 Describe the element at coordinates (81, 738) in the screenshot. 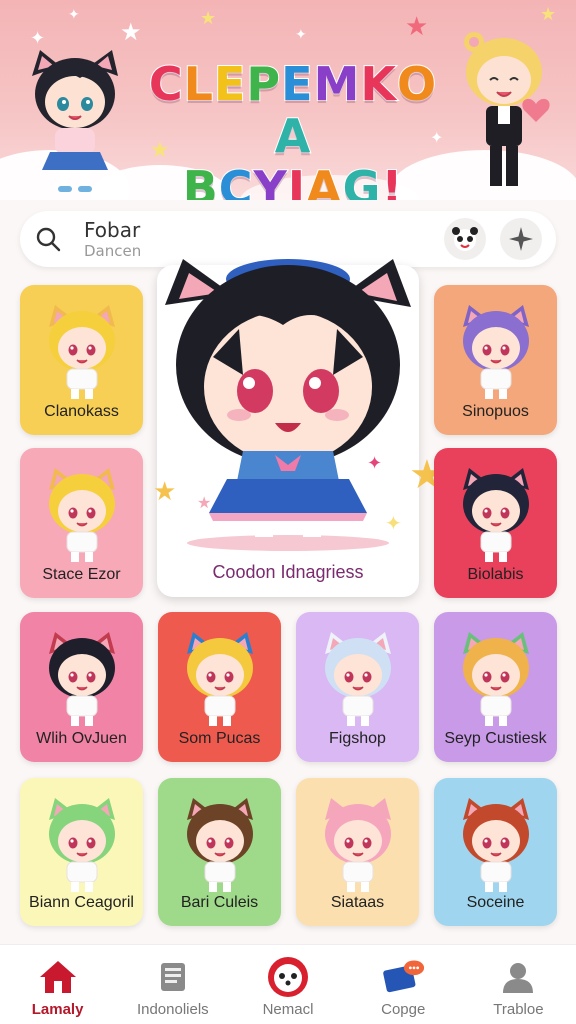

I see `tile-label: Wlih OvJuen` at that location.